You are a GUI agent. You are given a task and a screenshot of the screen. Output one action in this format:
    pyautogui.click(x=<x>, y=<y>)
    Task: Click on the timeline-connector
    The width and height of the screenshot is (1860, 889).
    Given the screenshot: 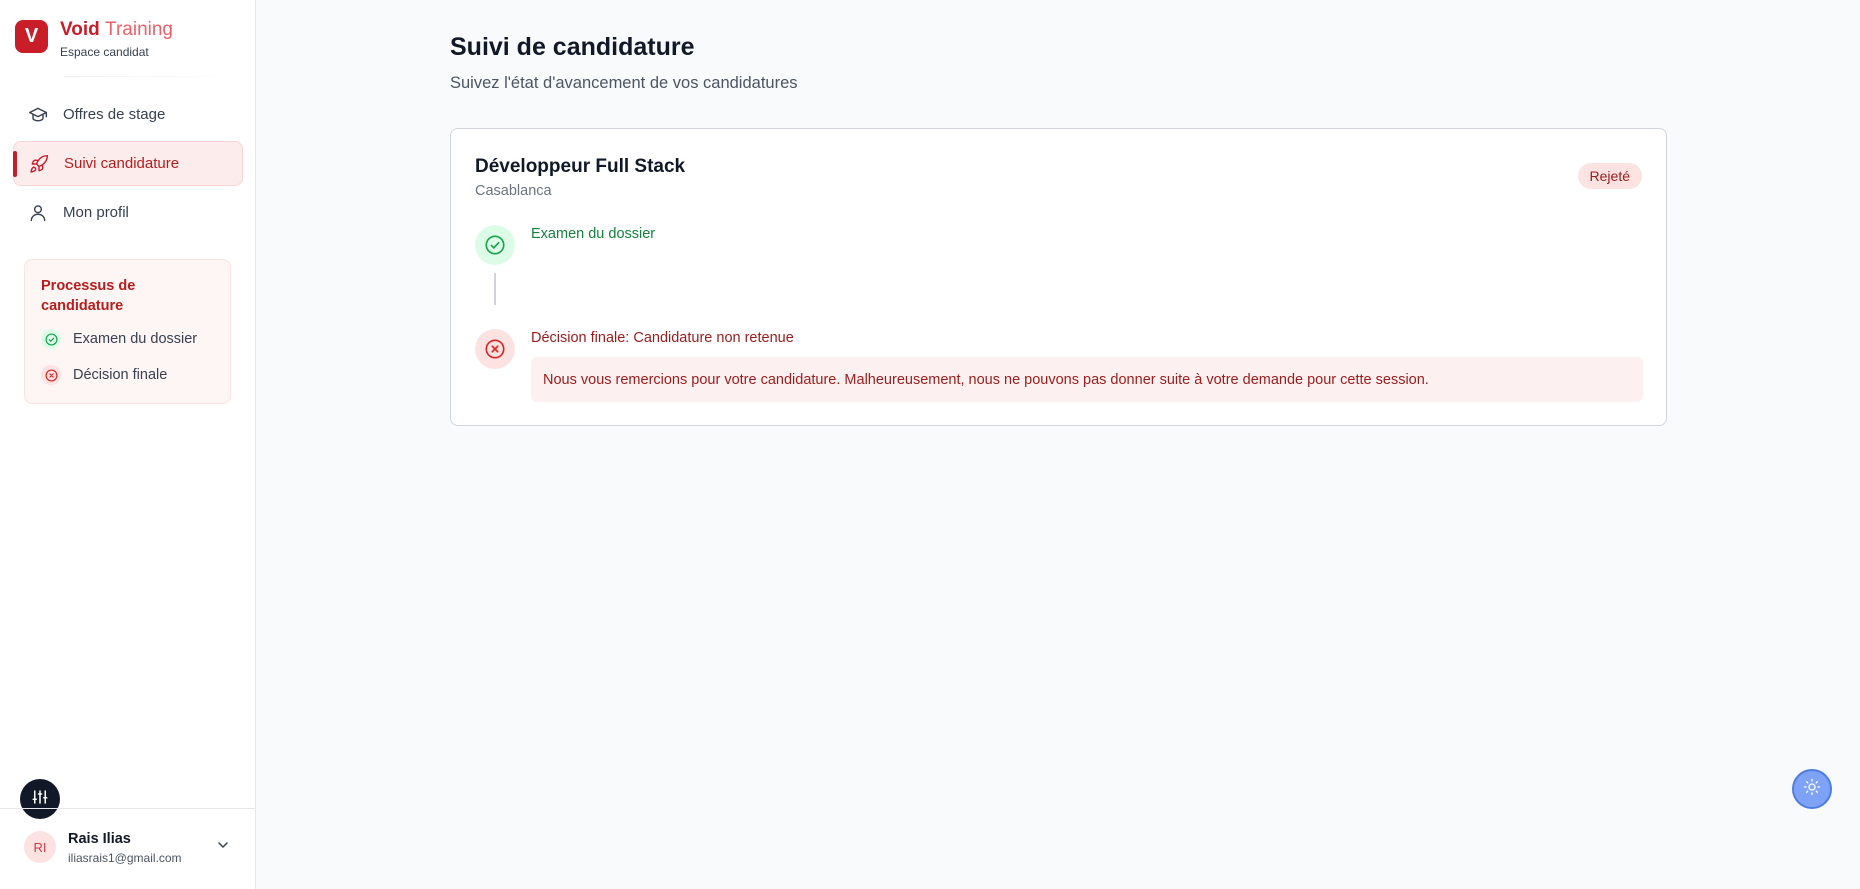 What is the action you would take?
    pyautogui.click(x=495, y=289)
    